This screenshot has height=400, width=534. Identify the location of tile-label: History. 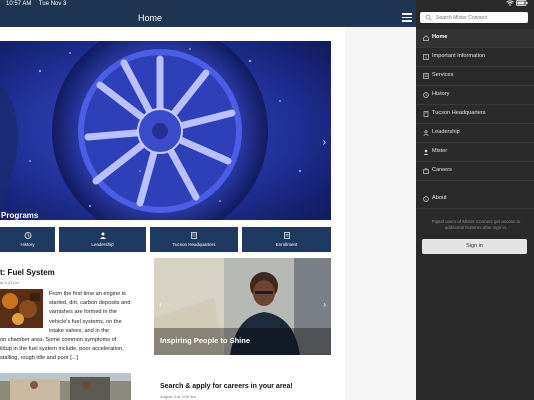
(27, 244).